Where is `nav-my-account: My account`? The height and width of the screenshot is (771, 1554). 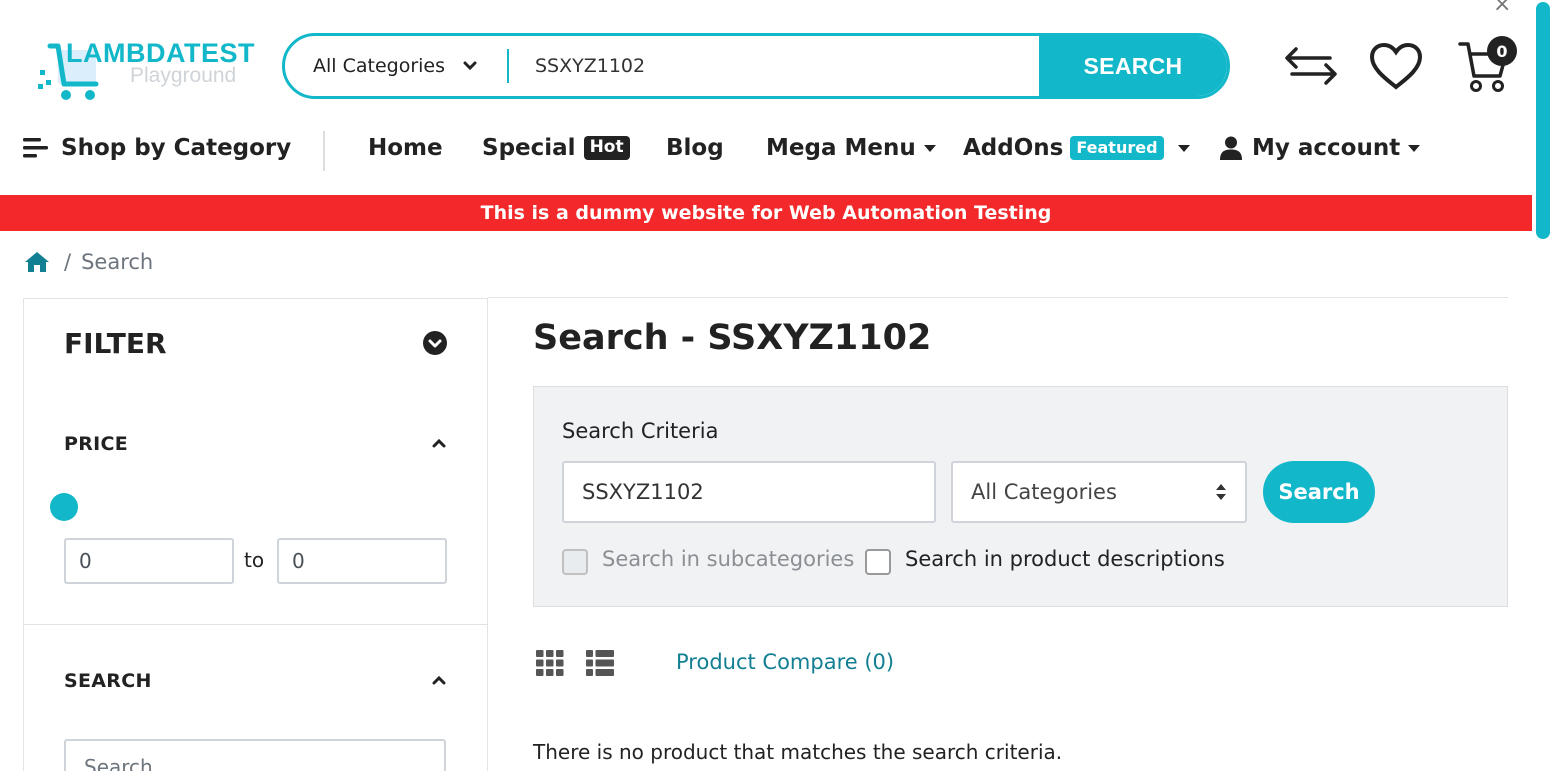 nav-my-account: My account is located at coordinates (1320, 148).